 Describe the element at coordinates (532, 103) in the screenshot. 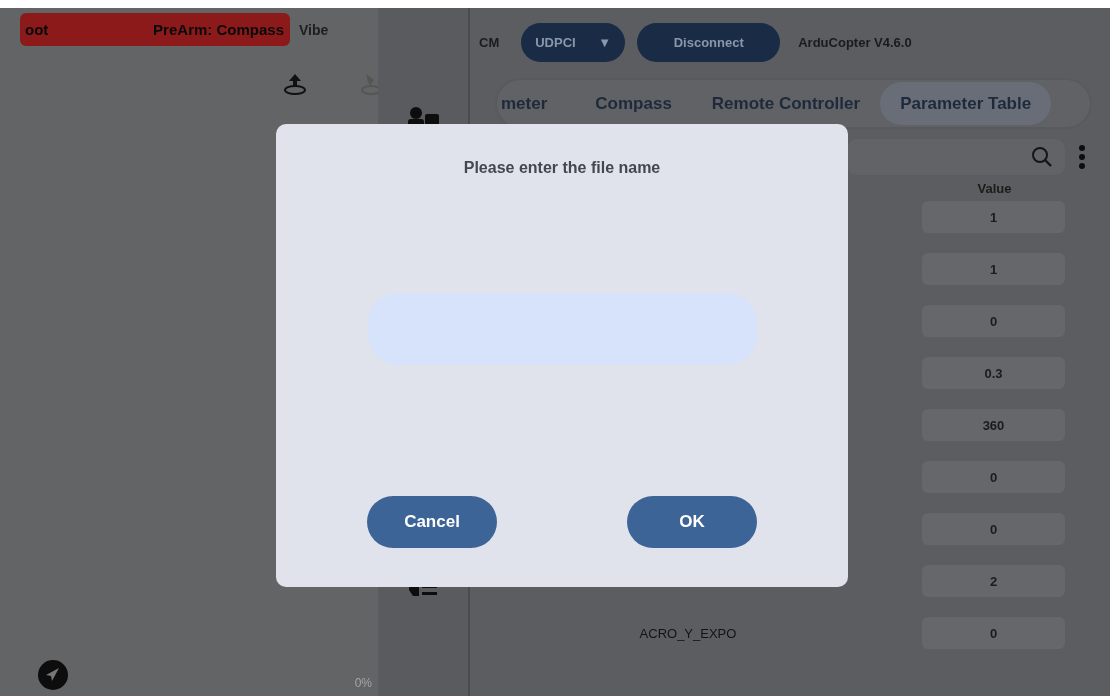

I see `tab: meter` at that location.